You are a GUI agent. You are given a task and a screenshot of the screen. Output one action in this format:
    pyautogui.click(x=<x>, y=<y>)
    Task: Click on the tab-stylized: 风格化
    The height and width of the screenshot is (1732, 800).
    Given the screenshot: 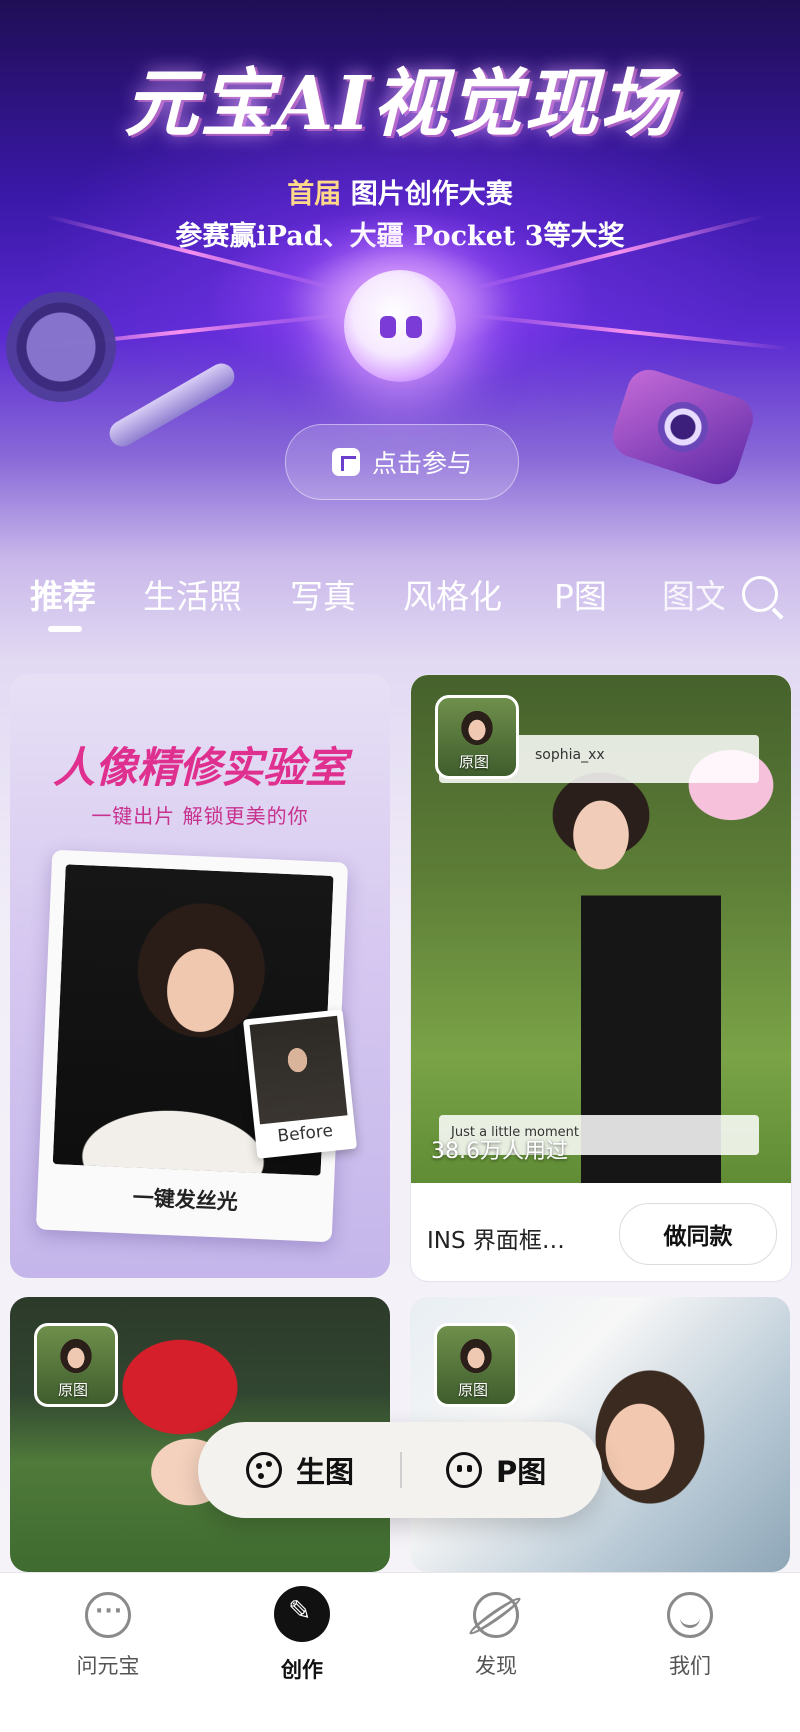 What is the action you would take?
    pyautogui.click(x=452, y=594)
    